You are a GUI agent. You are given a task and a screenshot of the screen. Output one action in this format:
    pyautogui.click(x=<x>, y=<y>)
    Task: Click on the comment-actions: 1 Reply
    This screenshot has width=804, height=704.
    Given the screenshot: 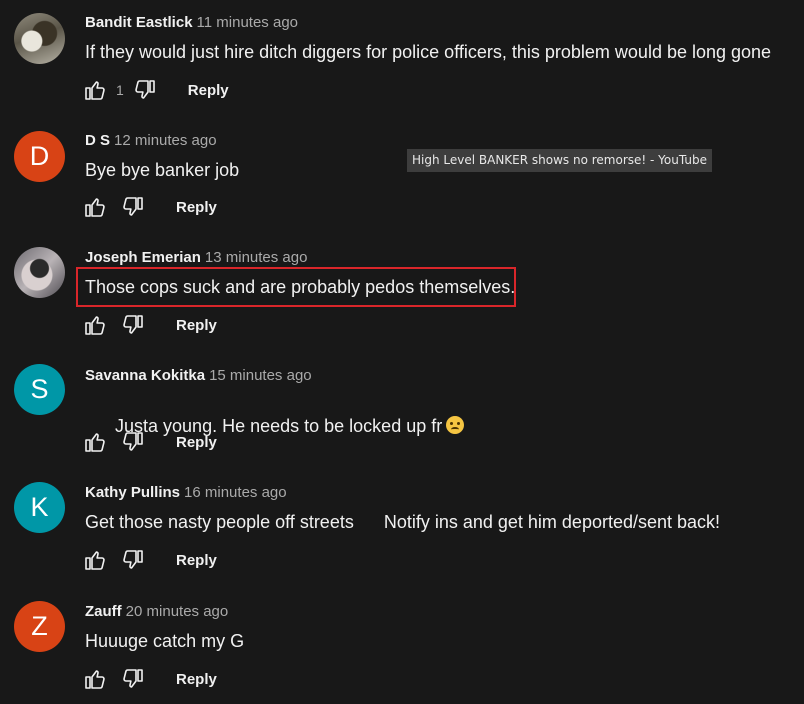 What is the action you would take?
    pyautogui.click(x=155, y=90)
    